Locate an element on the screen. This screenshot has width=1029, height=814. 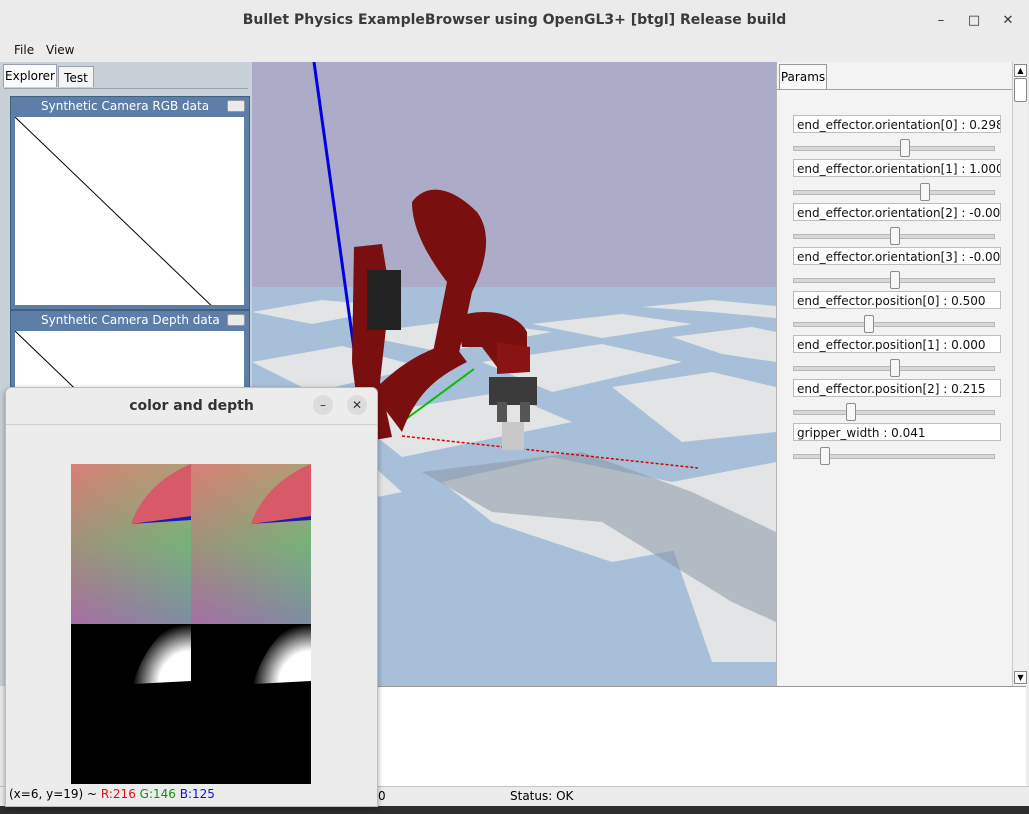
depth-camera-title: Synthetic Camera Depth data is located at coordinates (130, 320).